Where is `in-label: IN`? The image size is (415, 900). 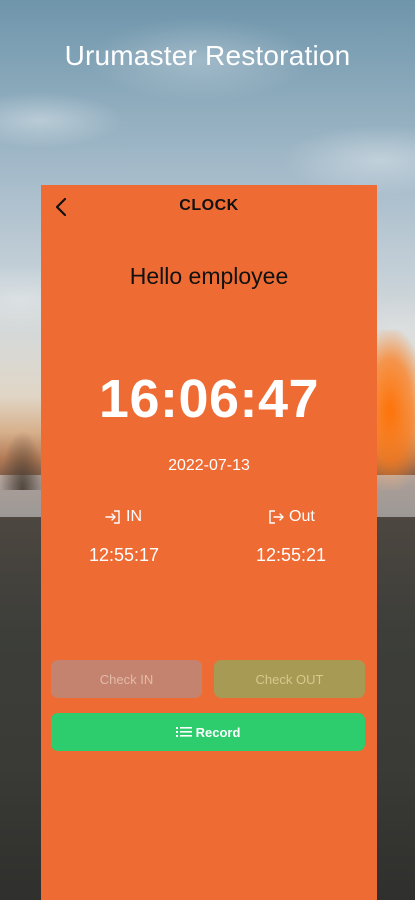
in-label: IN is located at coordinates (134, 516).